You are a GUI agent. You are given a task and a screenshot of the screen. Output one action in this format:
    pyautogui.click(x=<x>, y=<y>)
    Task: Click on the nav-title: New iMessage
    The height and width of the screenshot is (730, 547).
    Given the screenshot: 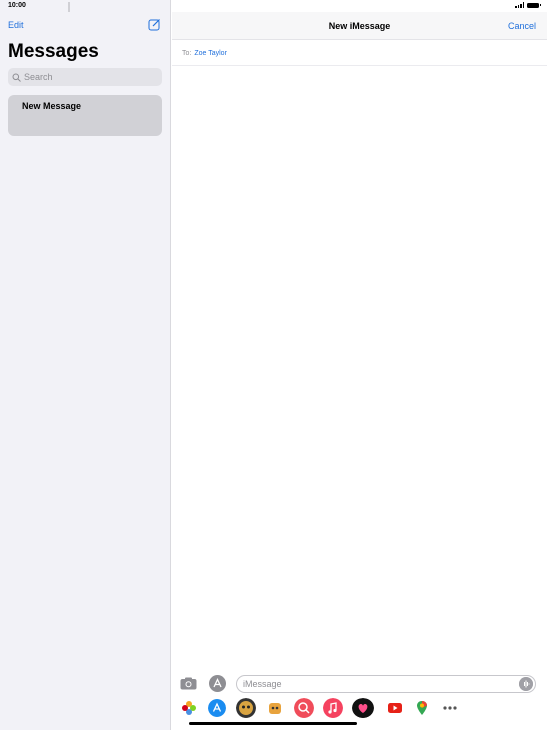 What is the action you would take?
    pyautogui.click(x=359, y=26)
    